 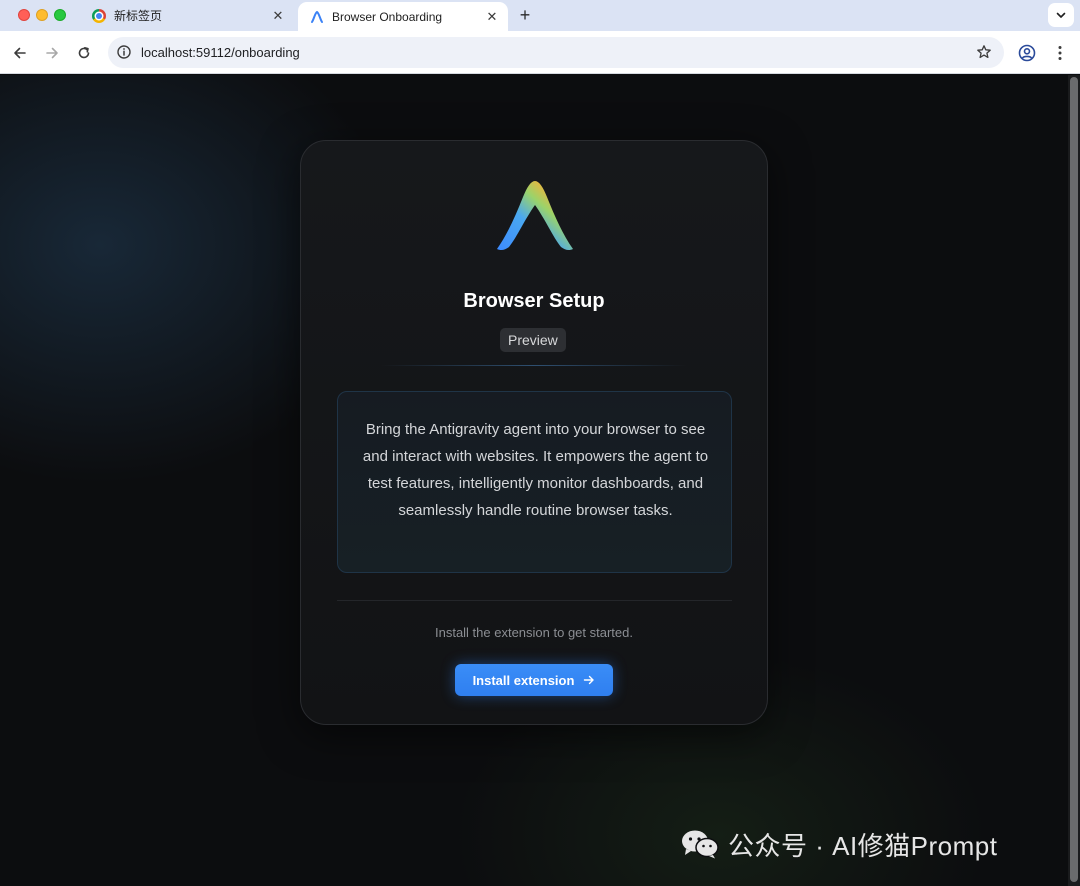 I want to click on reload-icon, so click(x=84, y=53).